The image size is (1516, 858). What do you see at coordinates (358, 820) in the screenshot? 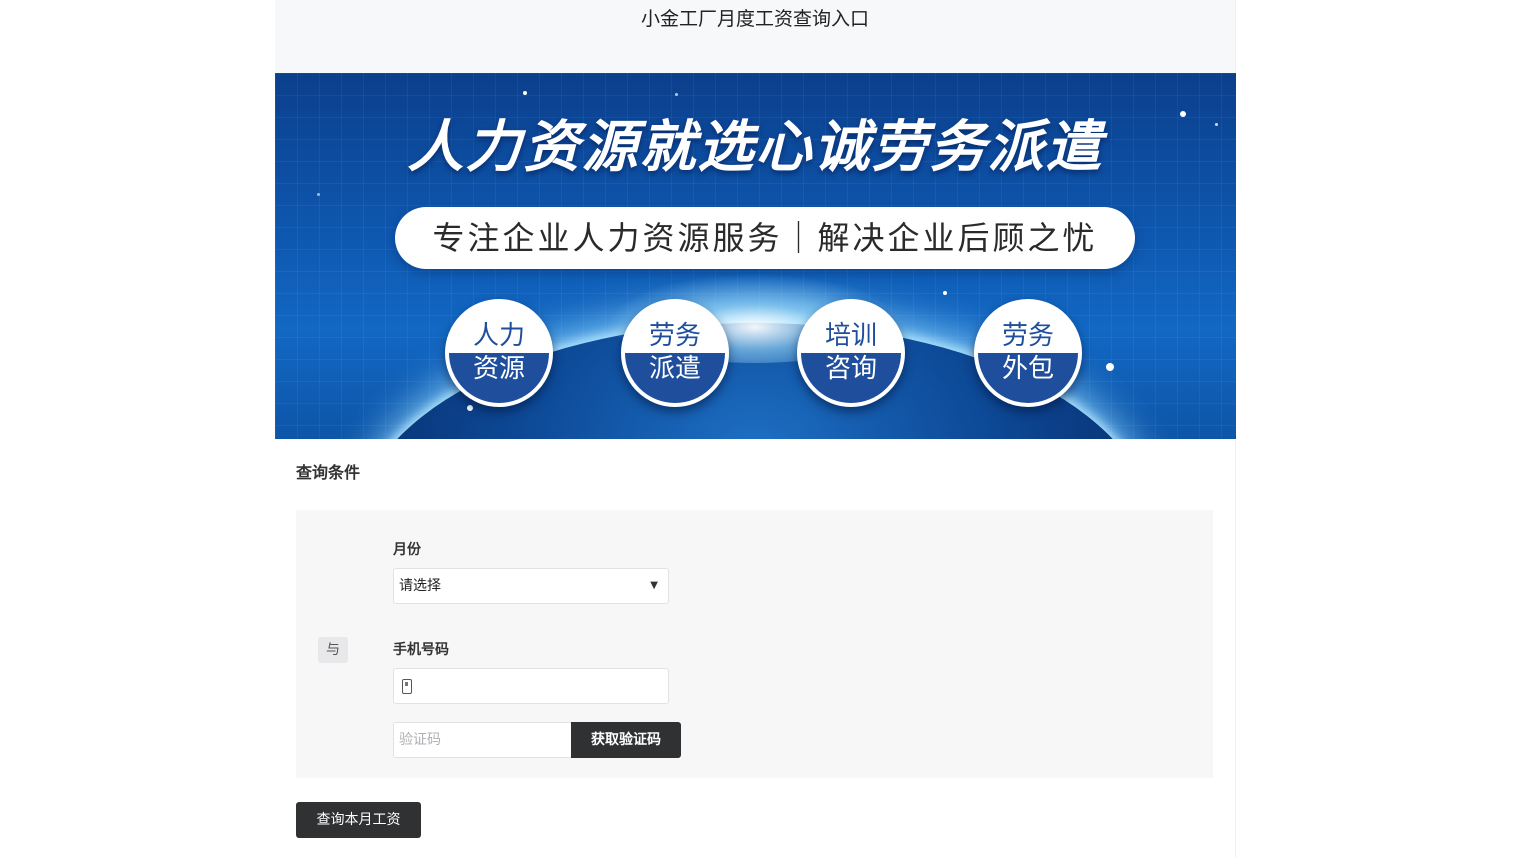
I see `query-salary-button: 查询本月工资` at bounding box center [358, 820].